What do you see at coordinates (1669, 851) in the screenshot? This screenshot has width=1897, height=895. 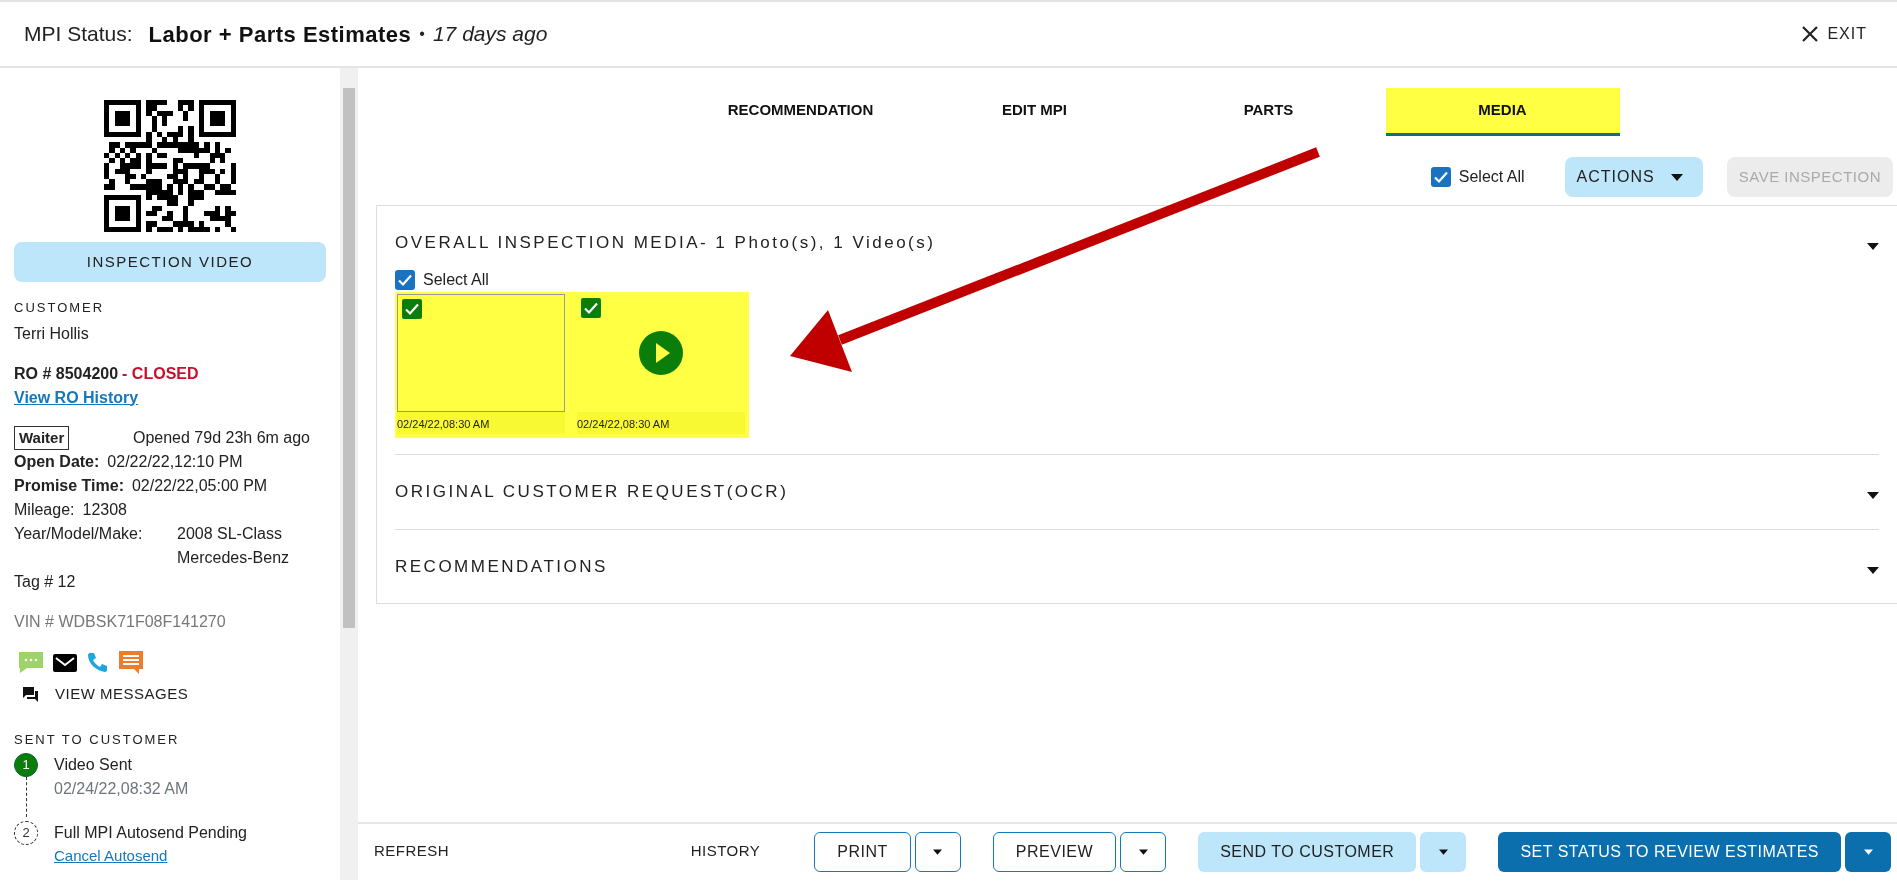 I see `action-button: SET STATUS TO REVIEW ESTIMATES` at bounding box center [1669, 851].